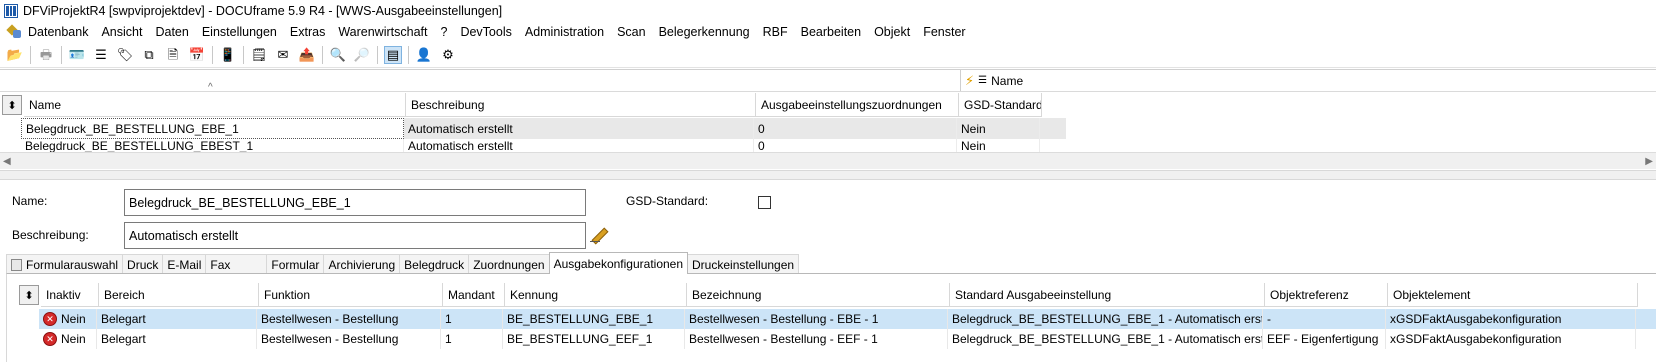  I want to click on panel-splitter, so click(828, 175).